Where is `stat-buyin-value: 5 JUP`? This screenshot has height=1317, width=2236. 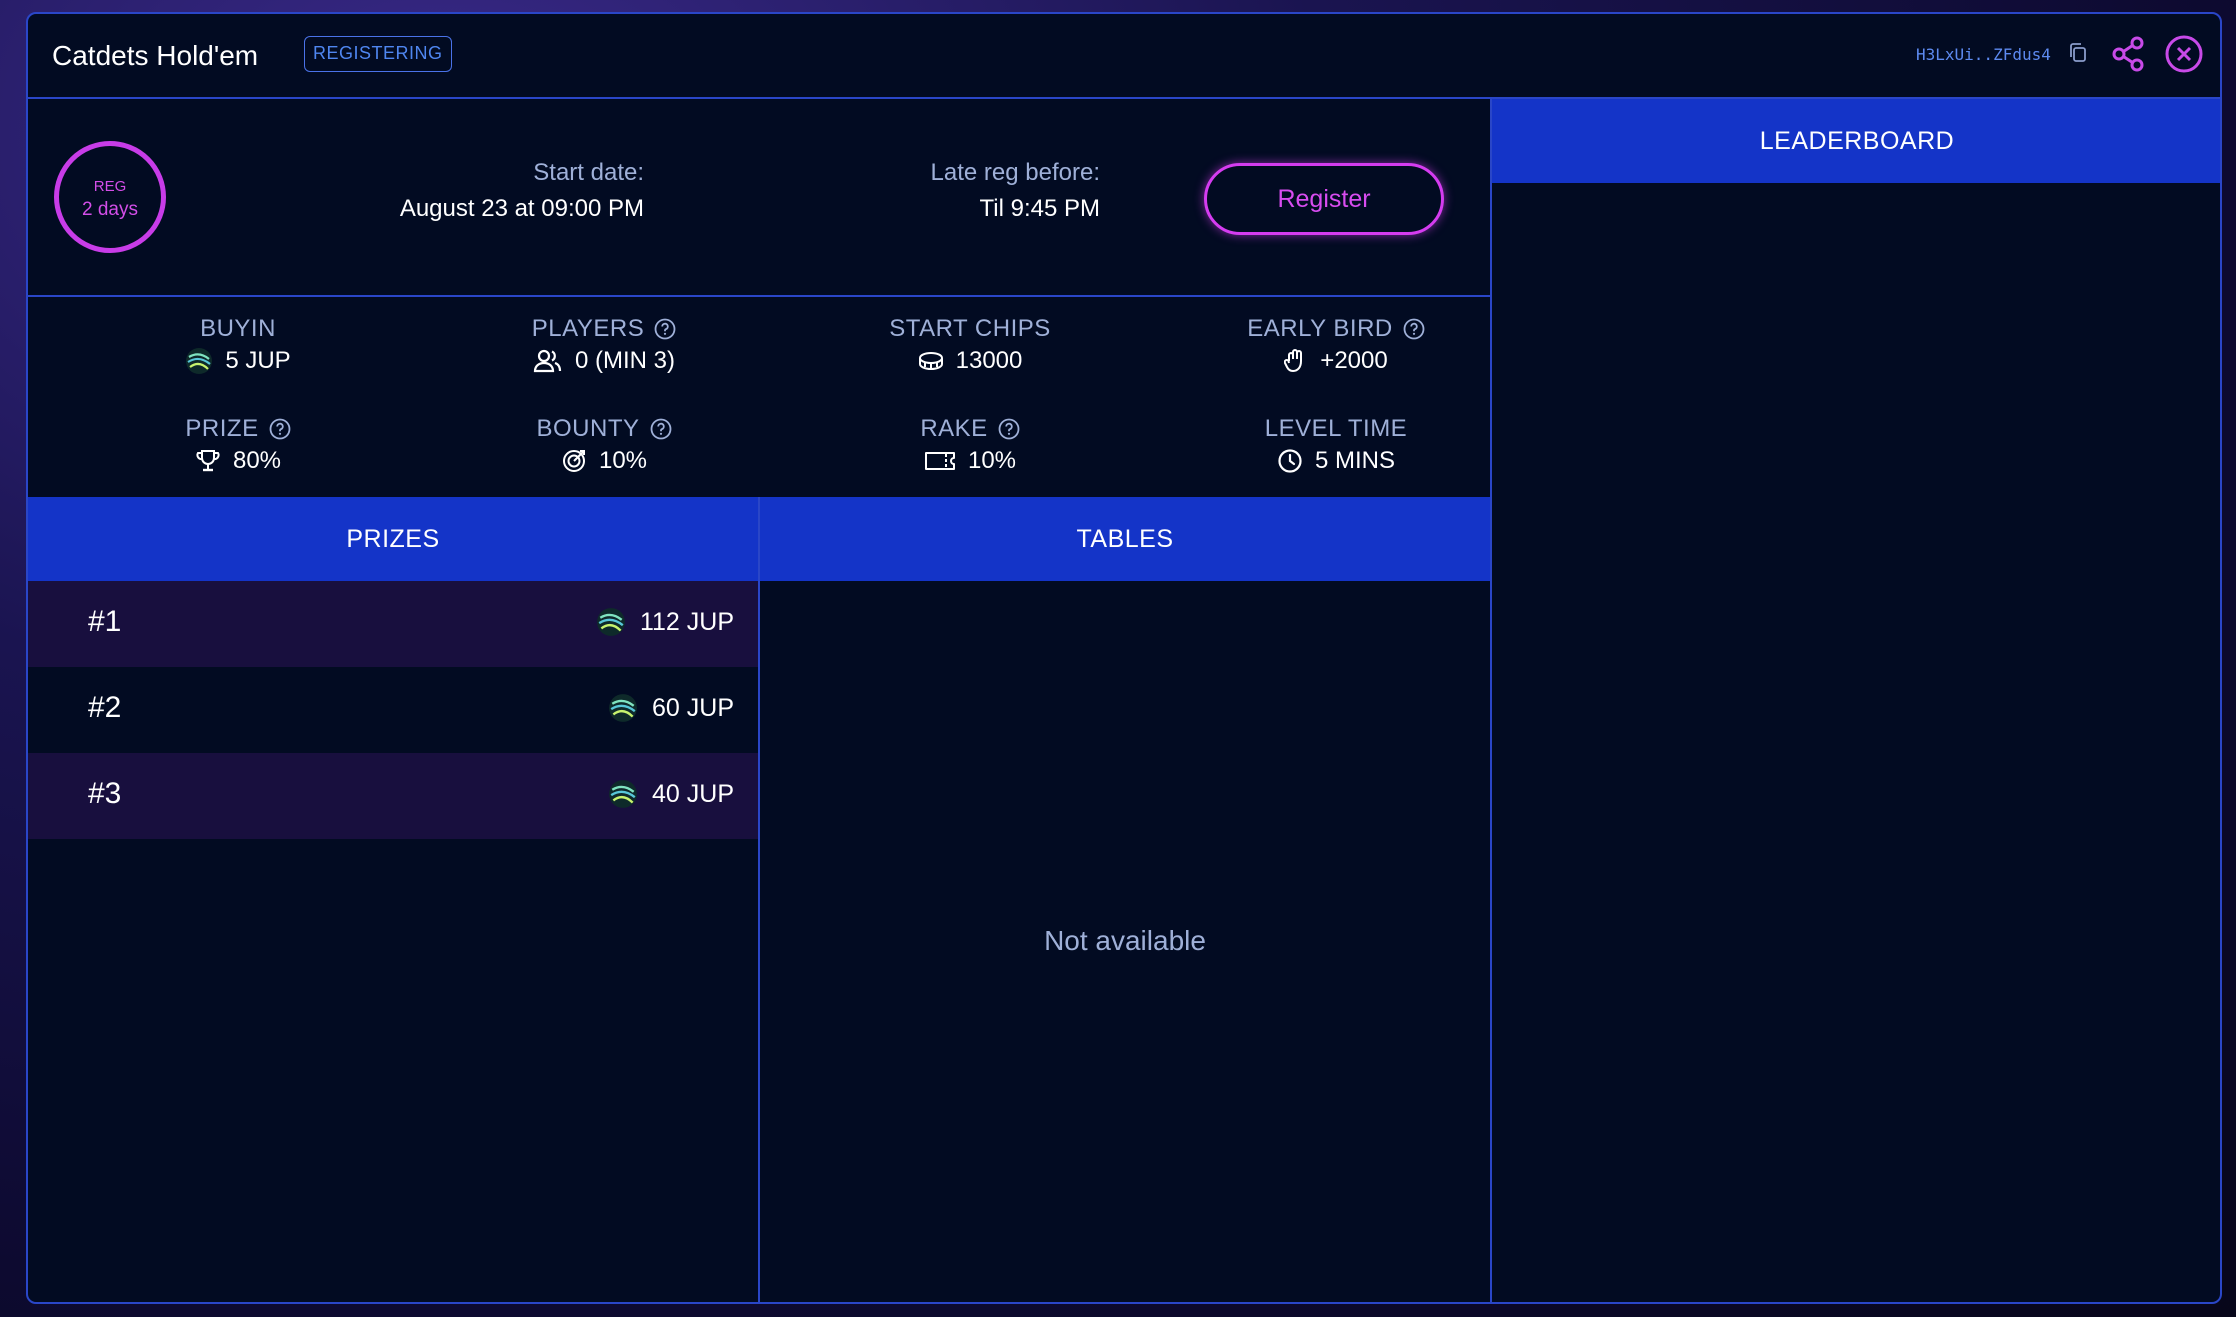 stat-buyin-value: 5 JUP is located at coordinates (258, 360).